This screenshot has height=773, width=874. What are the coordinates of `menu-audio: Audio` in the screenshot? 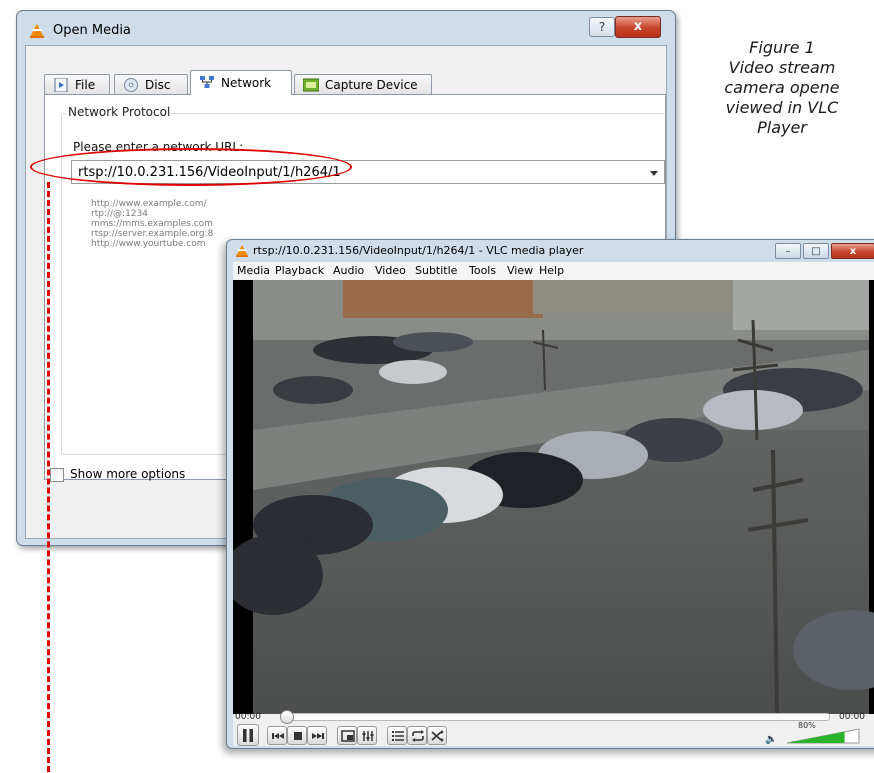 It's located at (348, 270).